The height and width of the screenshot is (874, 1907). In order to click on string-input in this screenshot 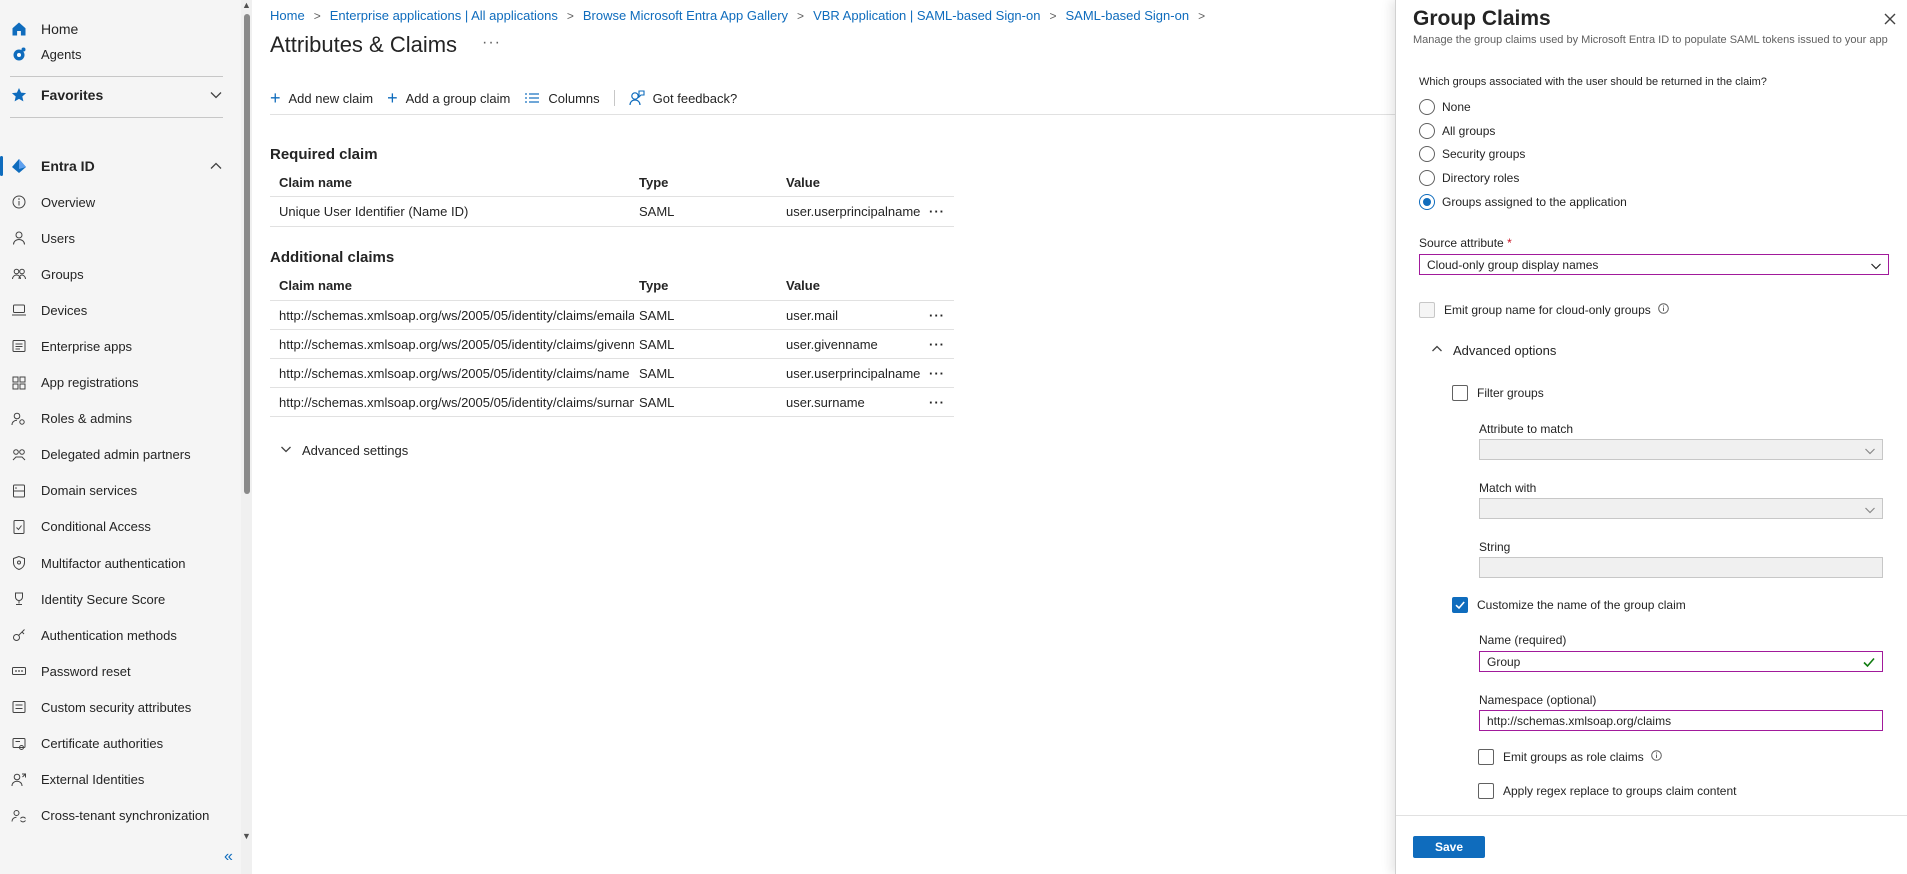, I will do `click(1681, 567)`.